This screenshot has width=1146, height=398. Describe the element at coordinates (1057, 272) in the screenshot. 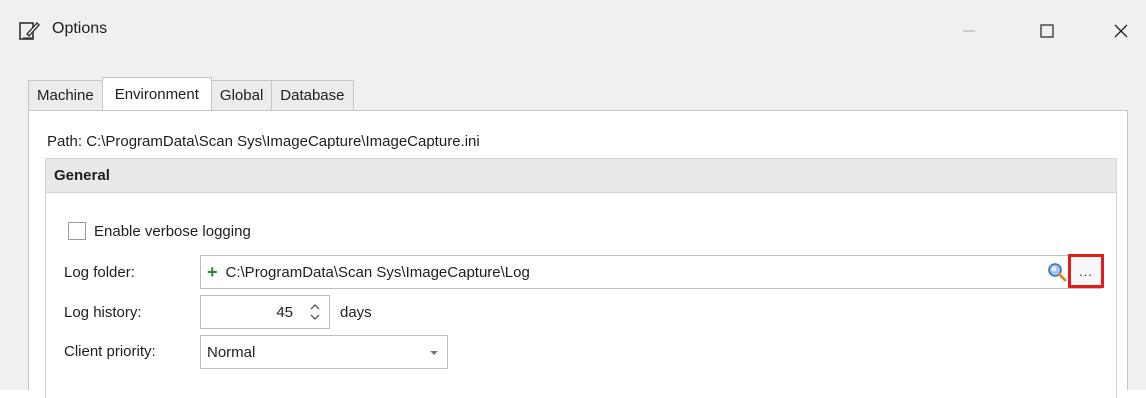

I see `search-icon` at that location.